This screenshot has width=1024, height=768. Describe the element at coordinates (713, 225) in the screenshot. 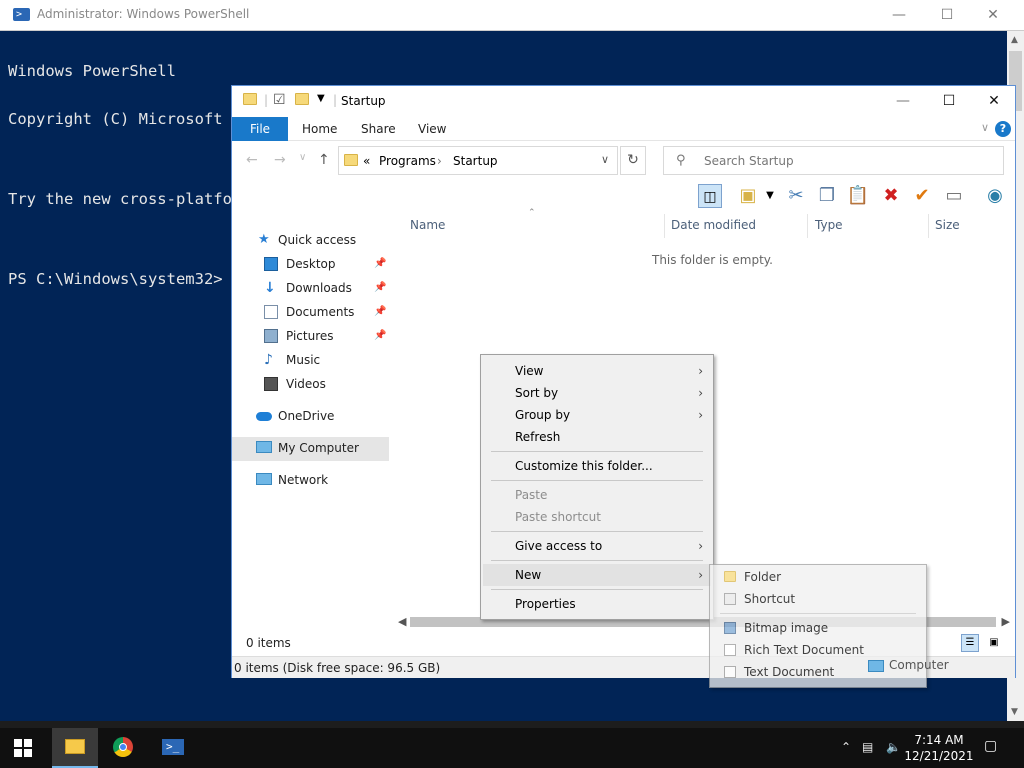

I see `column-date-modified: Date modified` at that location.